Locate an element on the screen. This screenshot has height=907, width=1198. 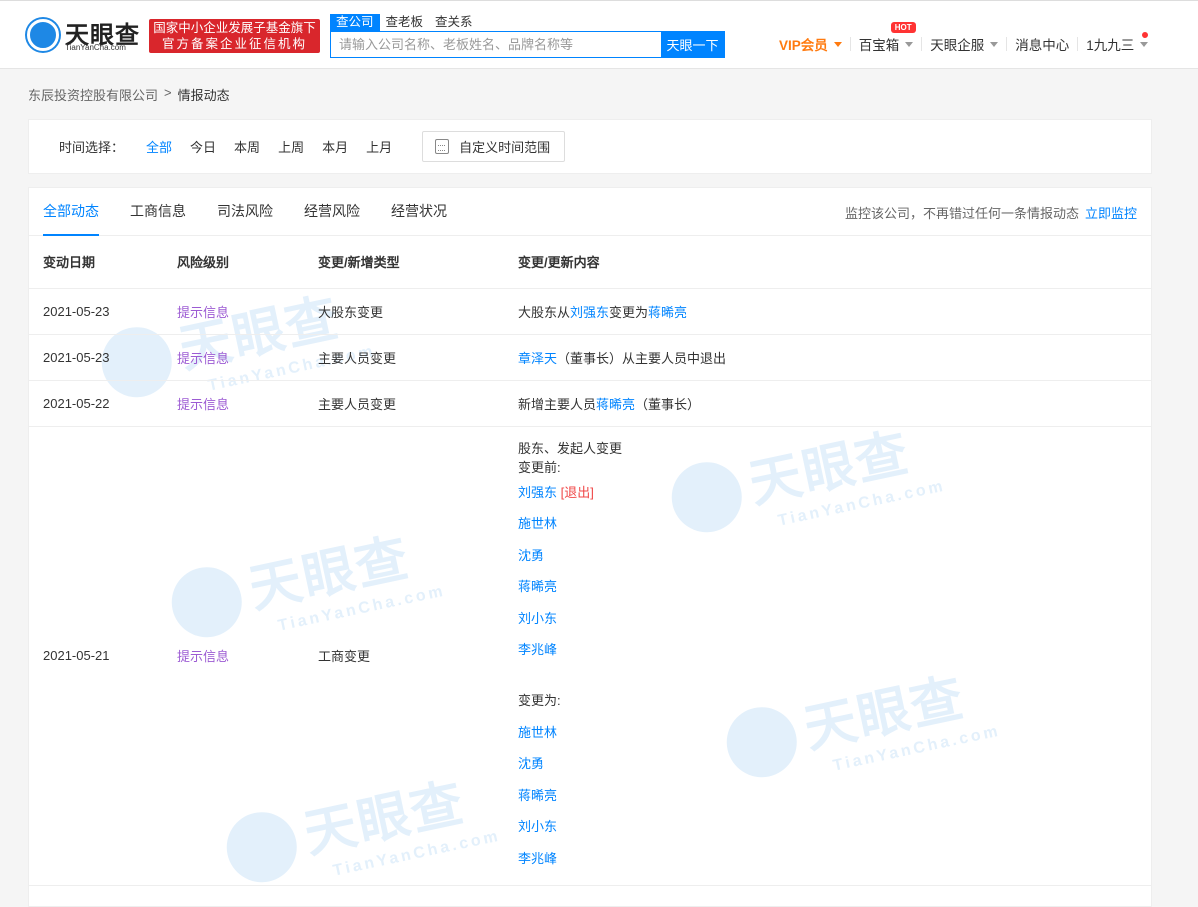
change-content: 大股东从刘强东变更为蒋晞亮 is located at coordinates (834, 311).